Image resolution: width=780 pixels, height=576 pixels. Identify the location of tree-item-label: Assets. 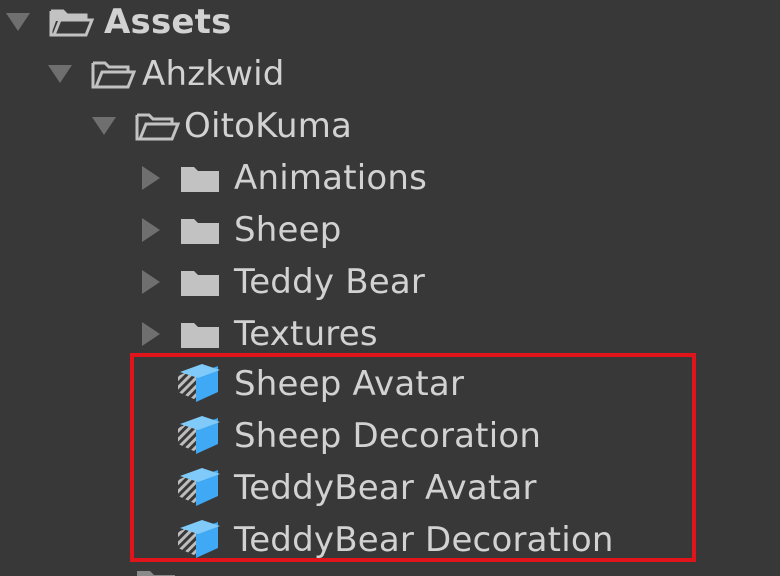
(168, 22).